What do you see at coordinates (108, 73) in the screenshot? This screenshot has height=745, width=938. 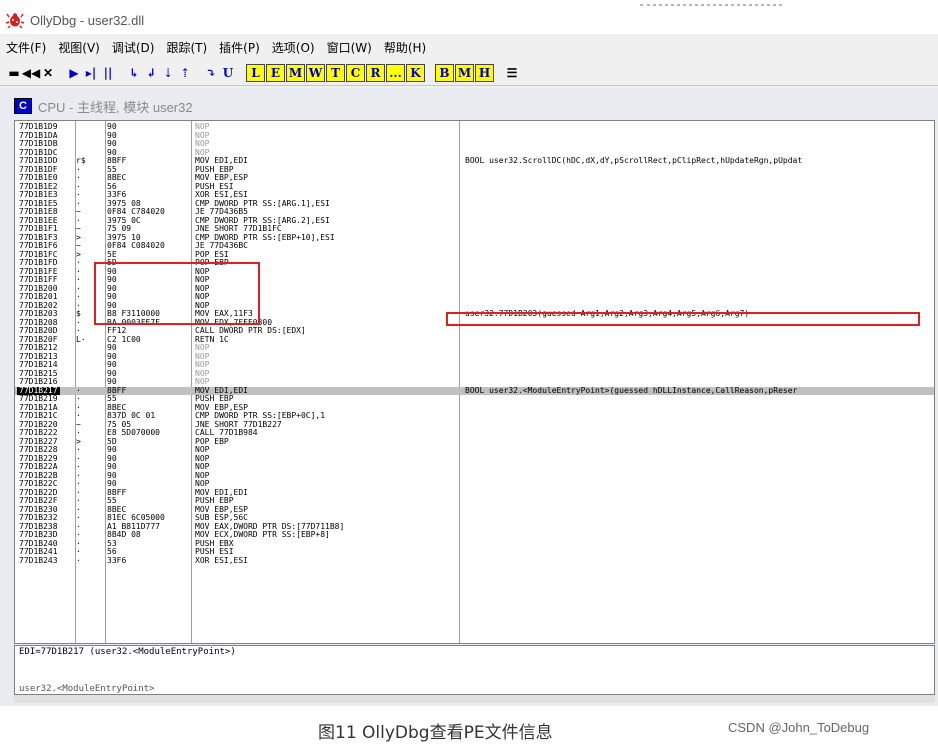 I see `pause-icon: ||` at bounding box center [108, 73].